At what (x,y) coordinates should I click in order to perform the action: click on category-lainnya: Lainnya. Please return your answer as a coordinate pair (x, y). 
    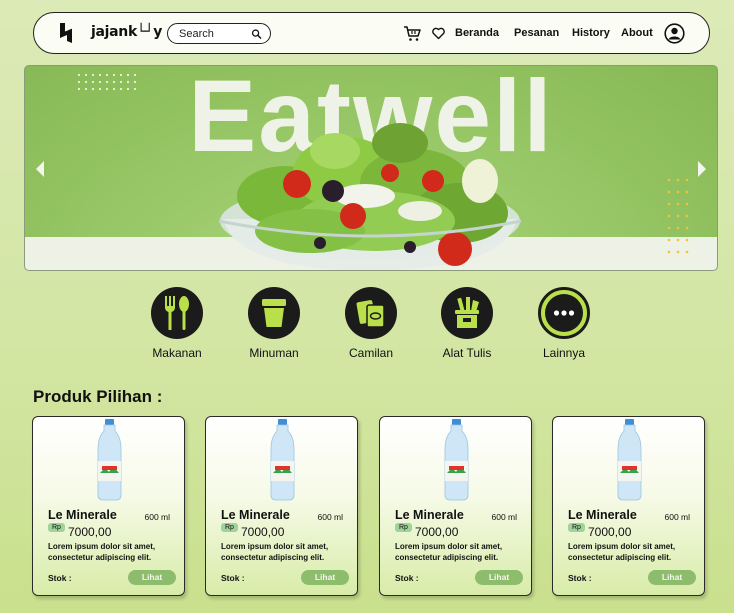
    Looking at the image, I should click on (564, 323).